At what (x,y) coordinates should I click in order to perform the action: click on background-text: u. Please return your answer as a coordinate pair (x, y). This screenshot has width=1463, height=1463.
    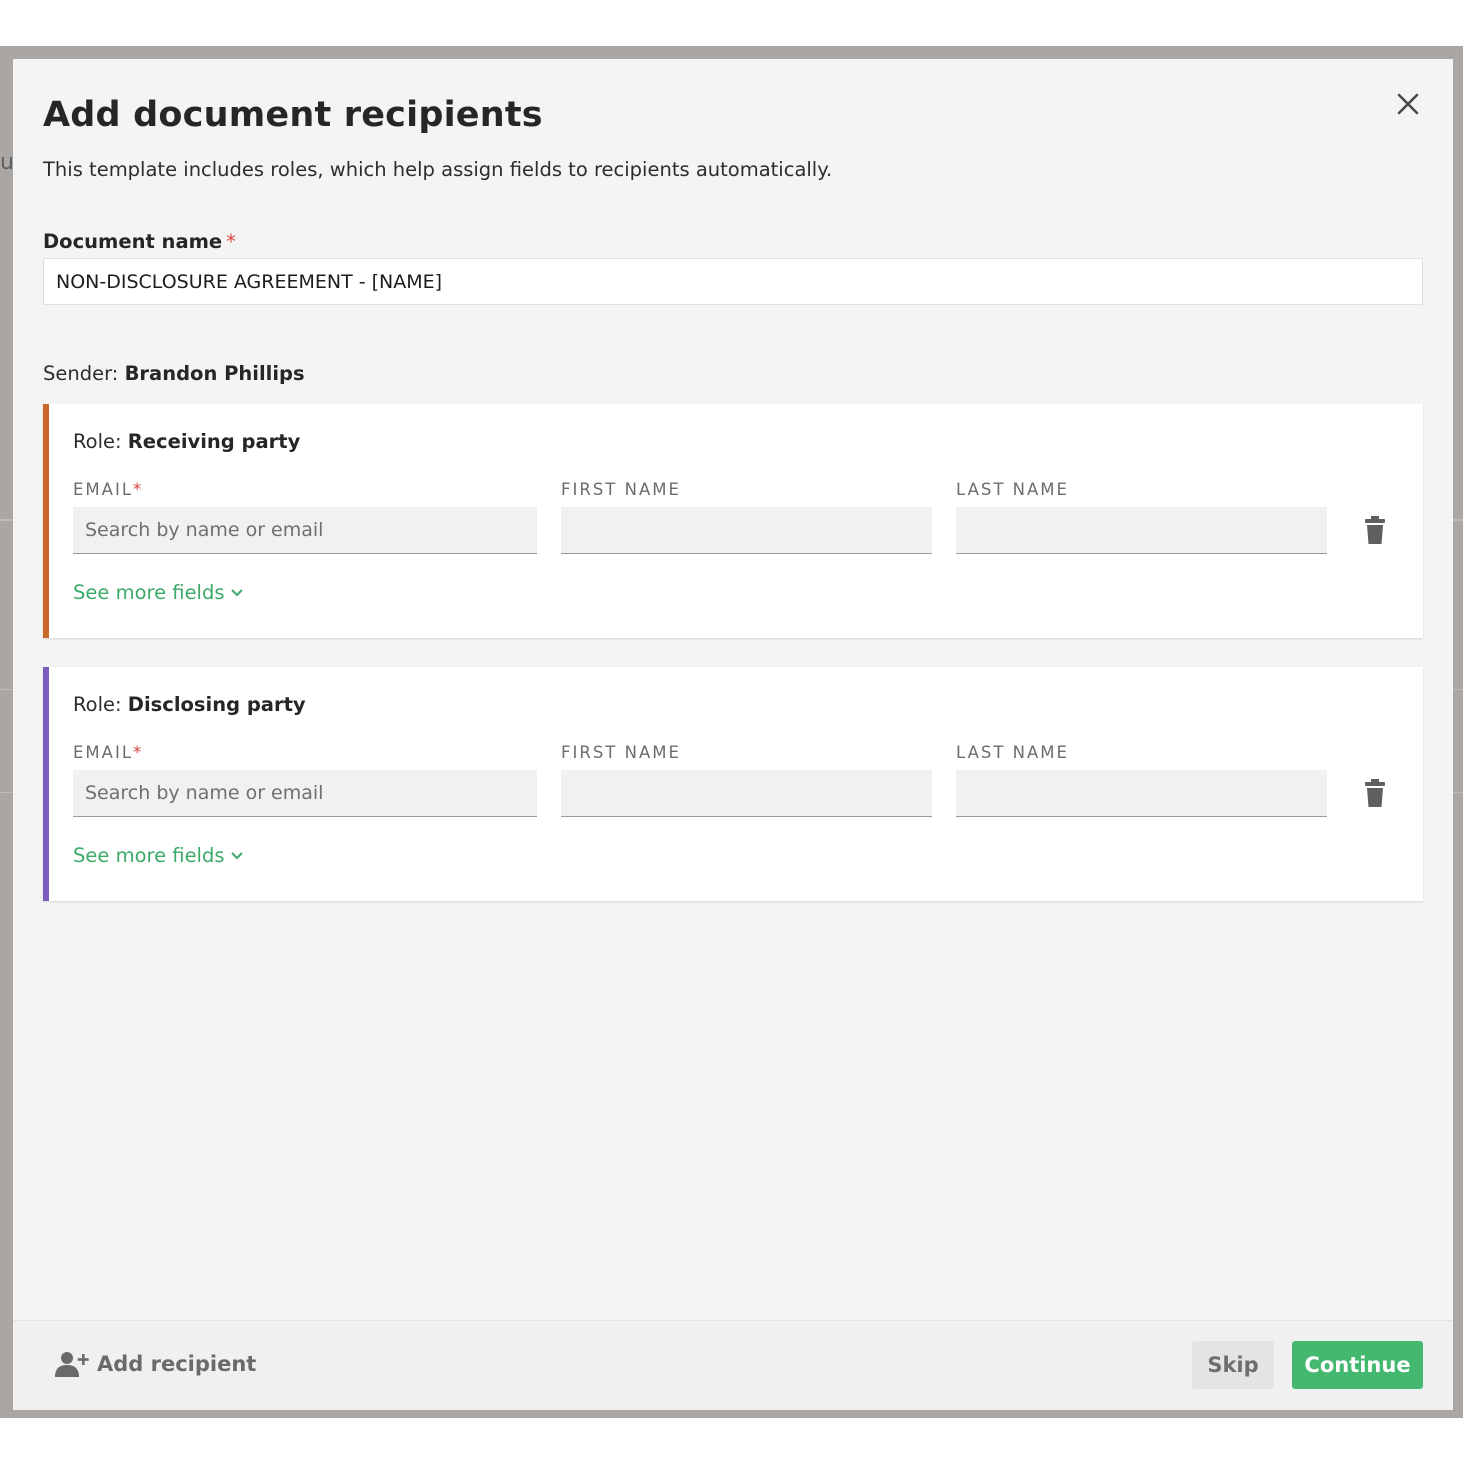
    Looking at the image, I should click on (7, 162).